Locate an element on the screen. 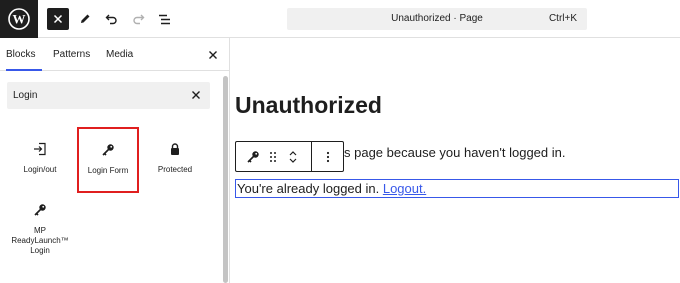 This screenshot has height=283, width=680. block-type-button is located at coordinates (253, 156).